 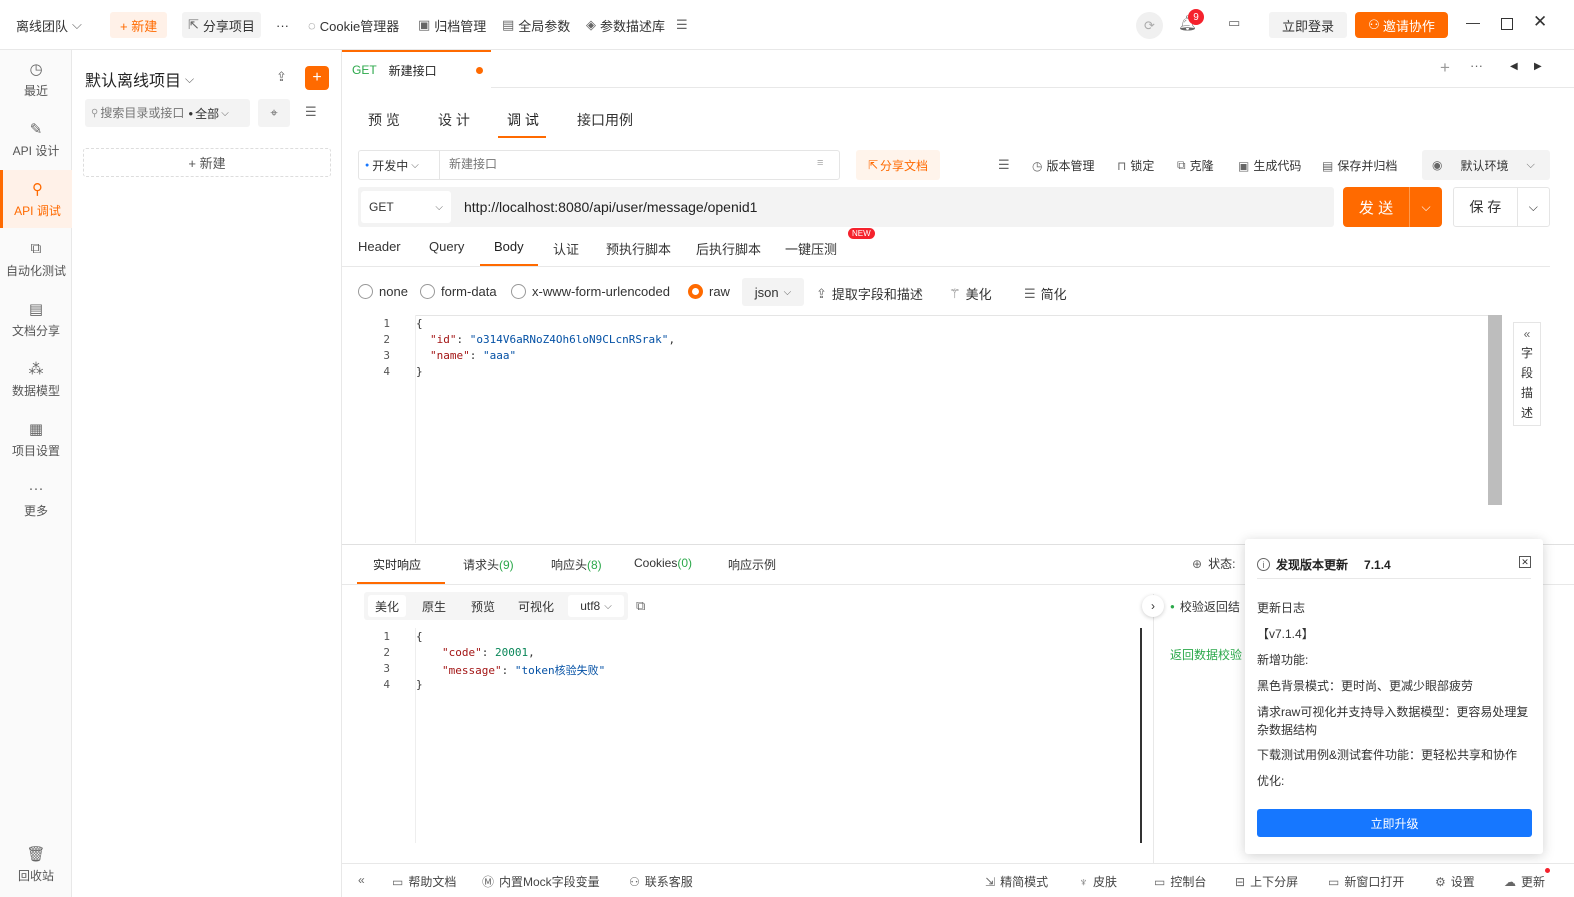 What do you see at coordinates (1045, 293) in the screenshot?
I see `simplify-button: ☰ 简化` at bounding box center [1045, 293].